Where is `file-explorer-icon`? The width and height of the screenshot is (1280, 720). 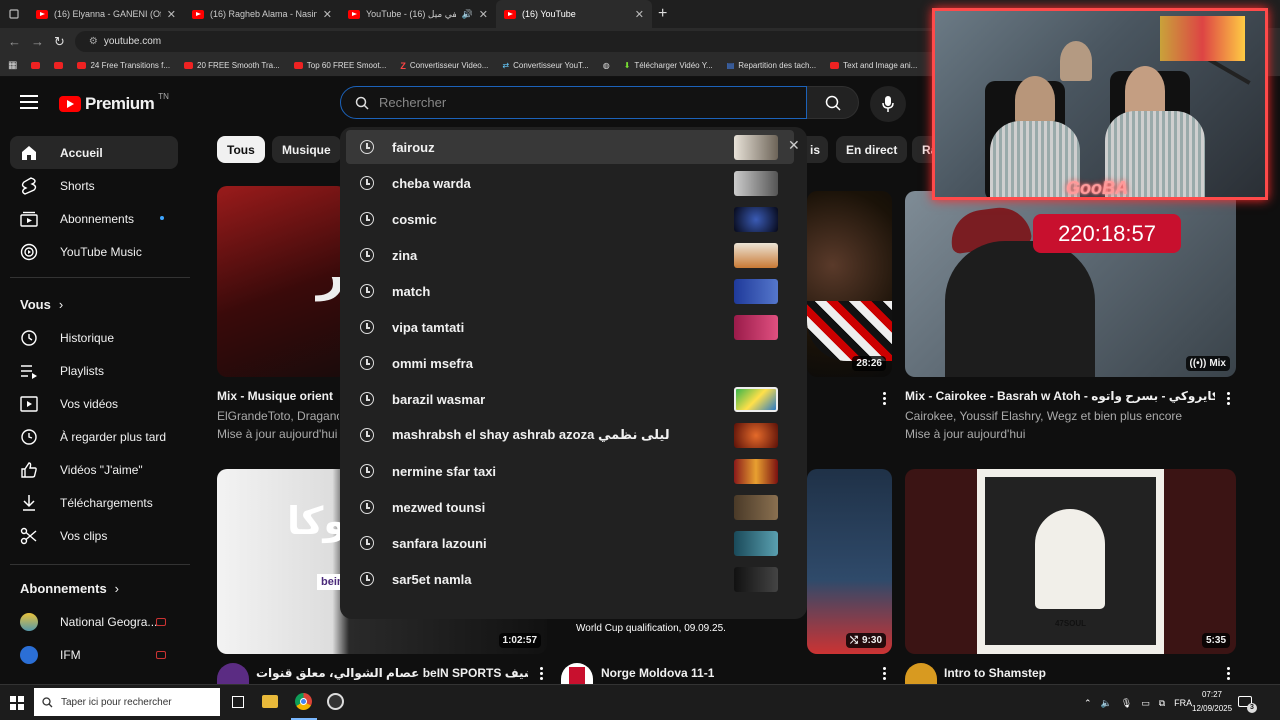
file-explorer-icon is located at coordinates (270, 701).